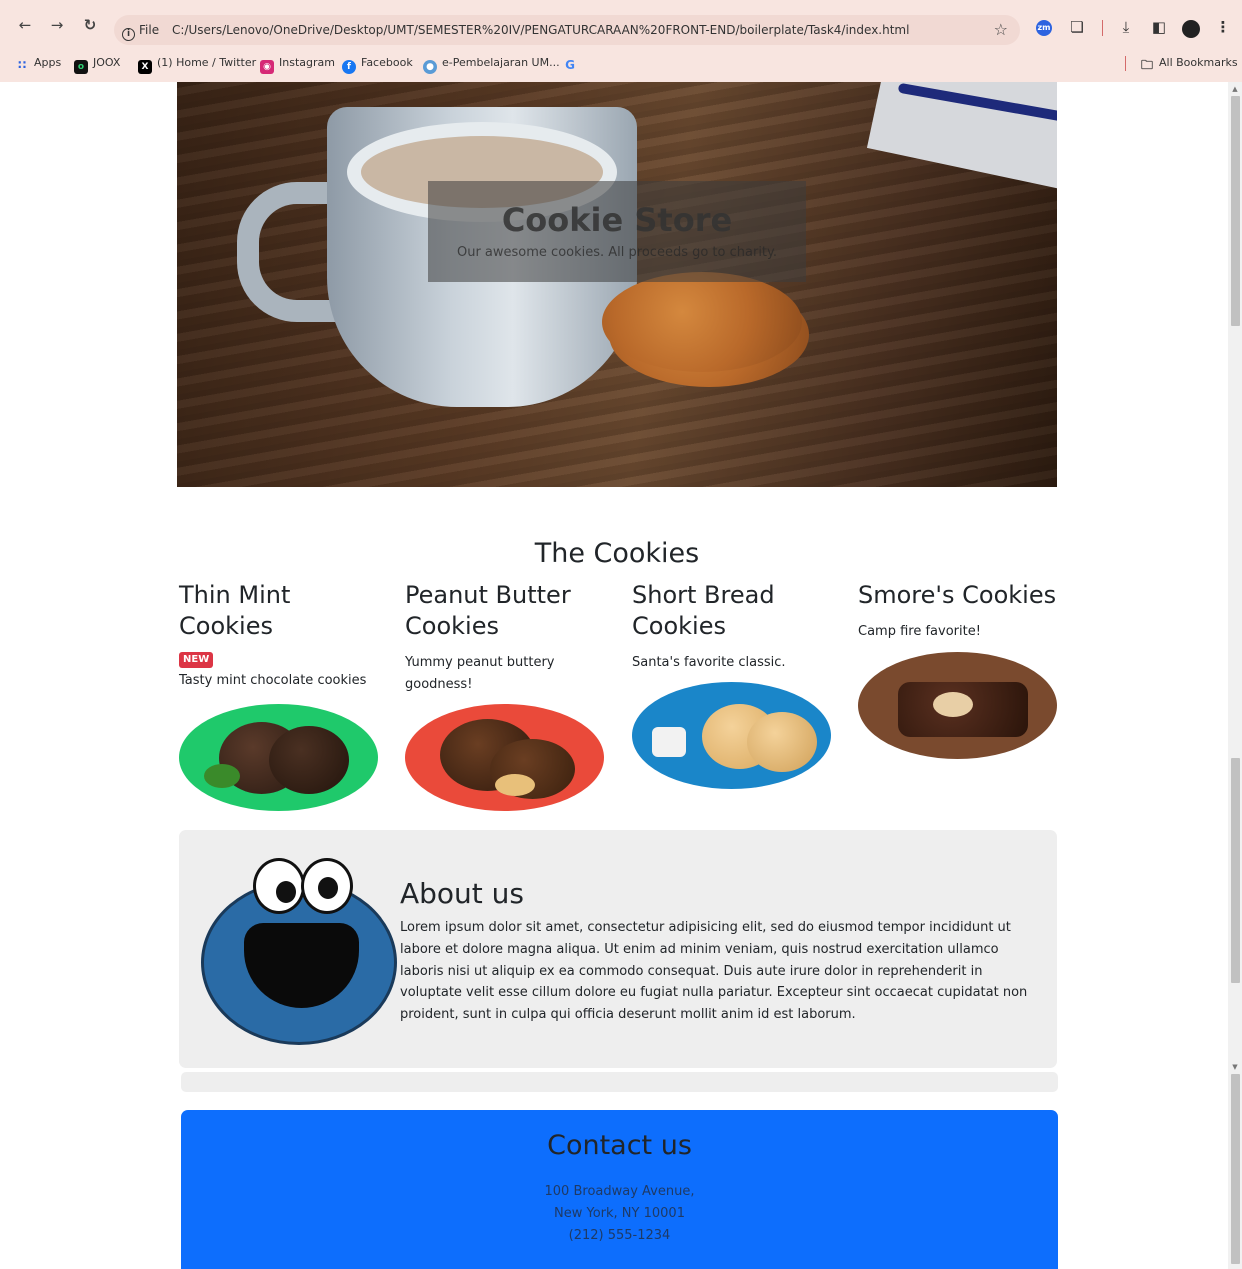 The width and height of the screenshot is (1242, 1269). I want to click on hero-title: Cookie Store, so click(617, 220).